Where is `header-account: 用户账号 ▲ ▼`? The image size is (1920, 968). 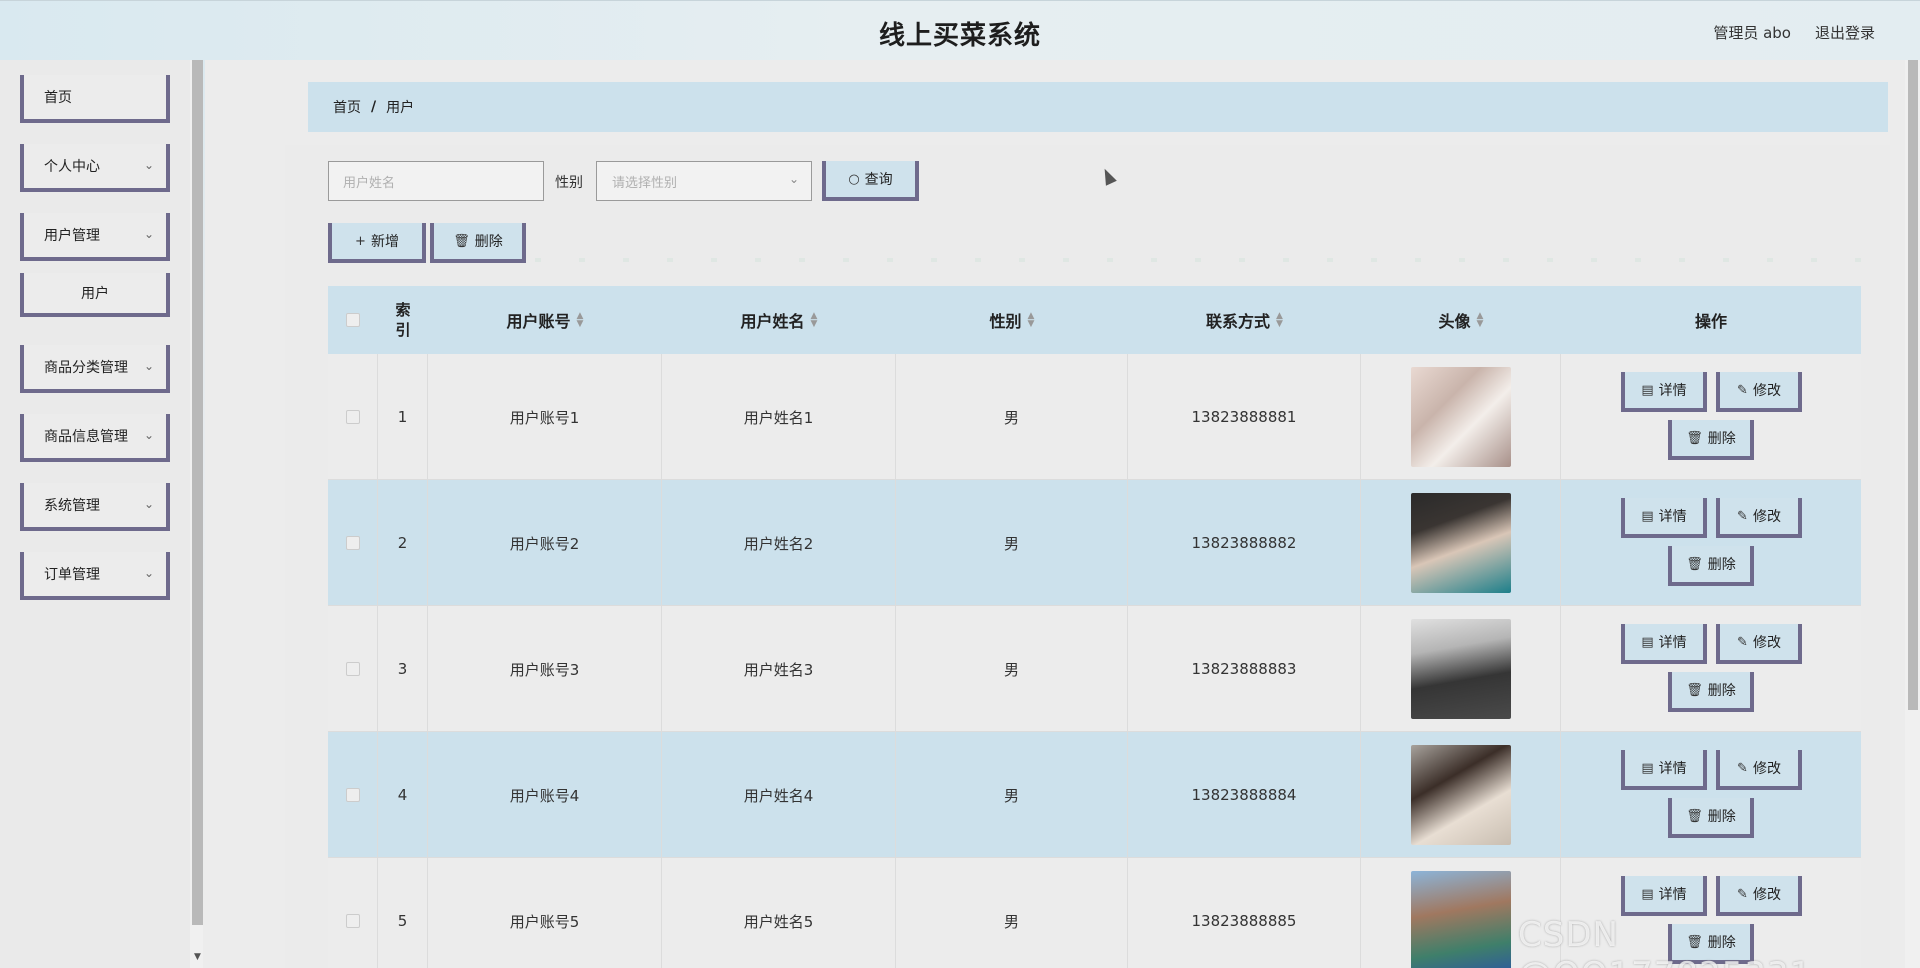 header-account: 用户账号 ▲ ▼ is located at coordinates (545, 320).